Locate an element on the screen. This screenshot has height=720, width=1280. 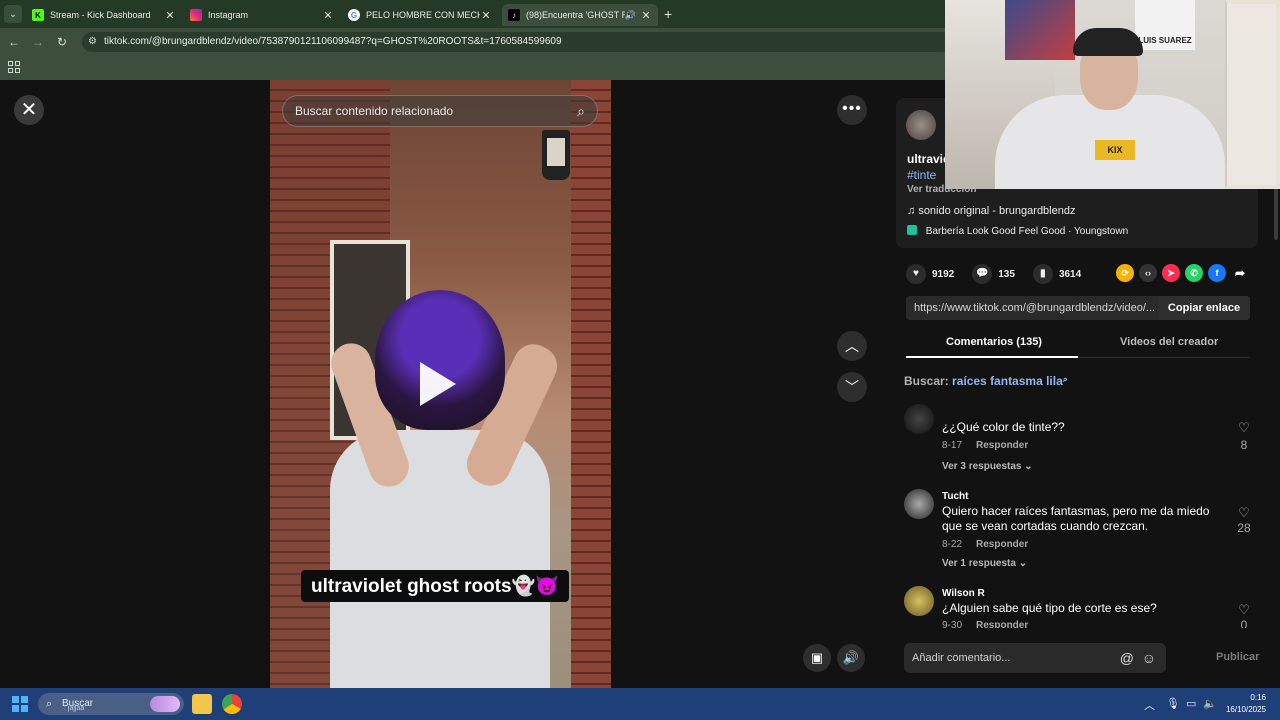
play-icon is located at coordinates (438, 384).